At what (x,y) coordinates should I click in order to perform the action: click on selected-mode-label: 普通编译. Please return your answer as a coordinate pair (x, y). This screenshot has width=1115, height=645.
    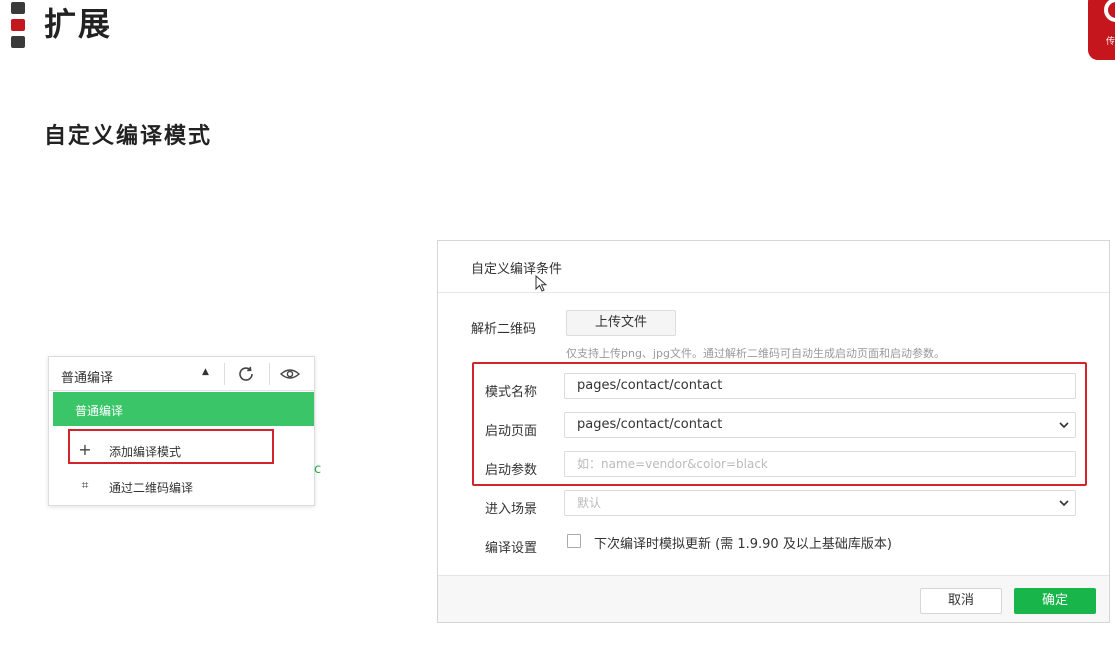
    Looking at the image, I should click on (87, 378).